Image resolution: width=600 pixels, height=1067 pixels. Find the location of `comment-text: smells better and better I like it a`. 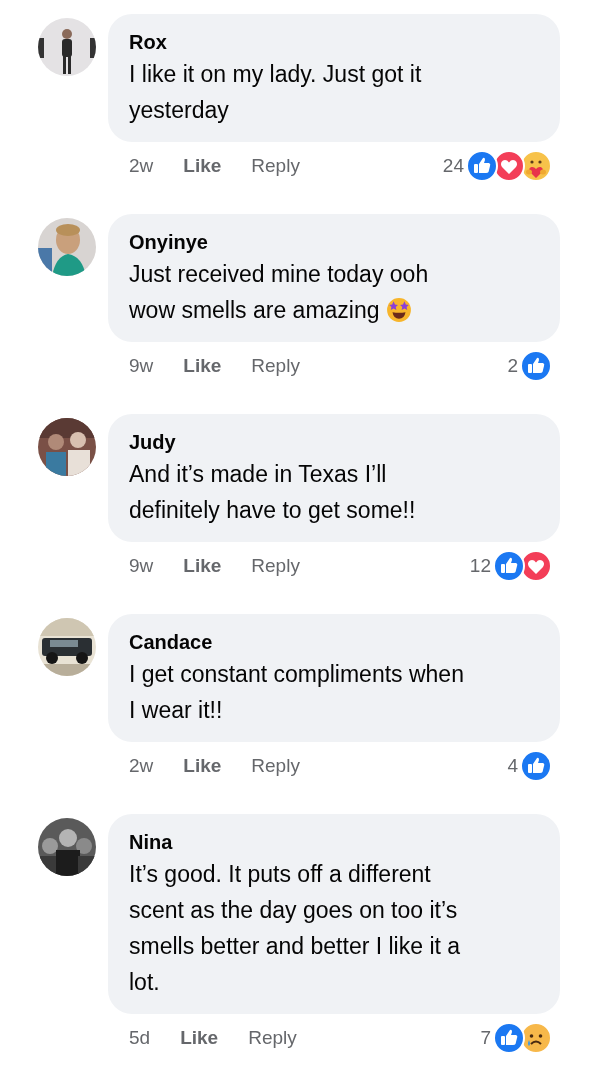

comment-text: smells better and better I like it a is located at coordinates (295, 946).